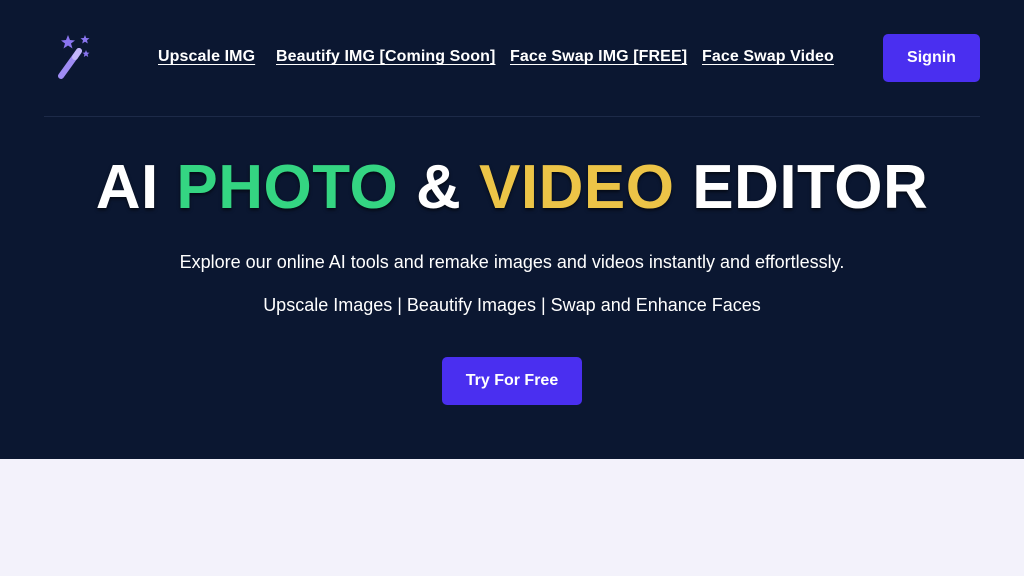 The image size is (1024, 576). Describe the element at coordinates (385, 57) in the screenshot. I see `nav-link-beautify-img: Beautify IMG [Coming Soon]` at that location.